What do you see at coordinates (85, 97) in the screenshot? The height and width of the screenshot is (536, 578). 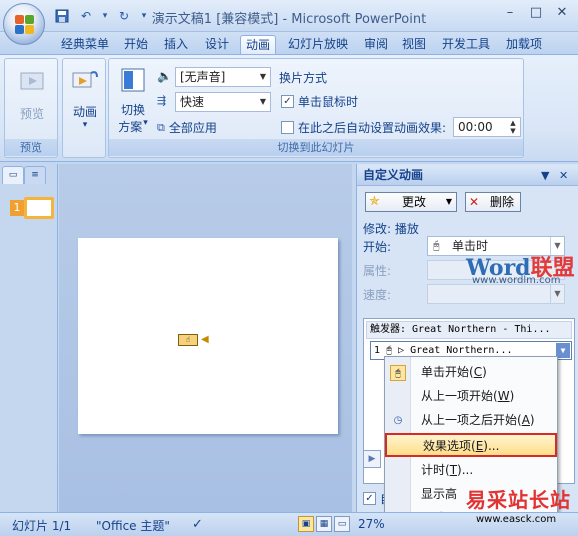 I see `animation-button: 动画 ▾` at bounding box center [85, 97].